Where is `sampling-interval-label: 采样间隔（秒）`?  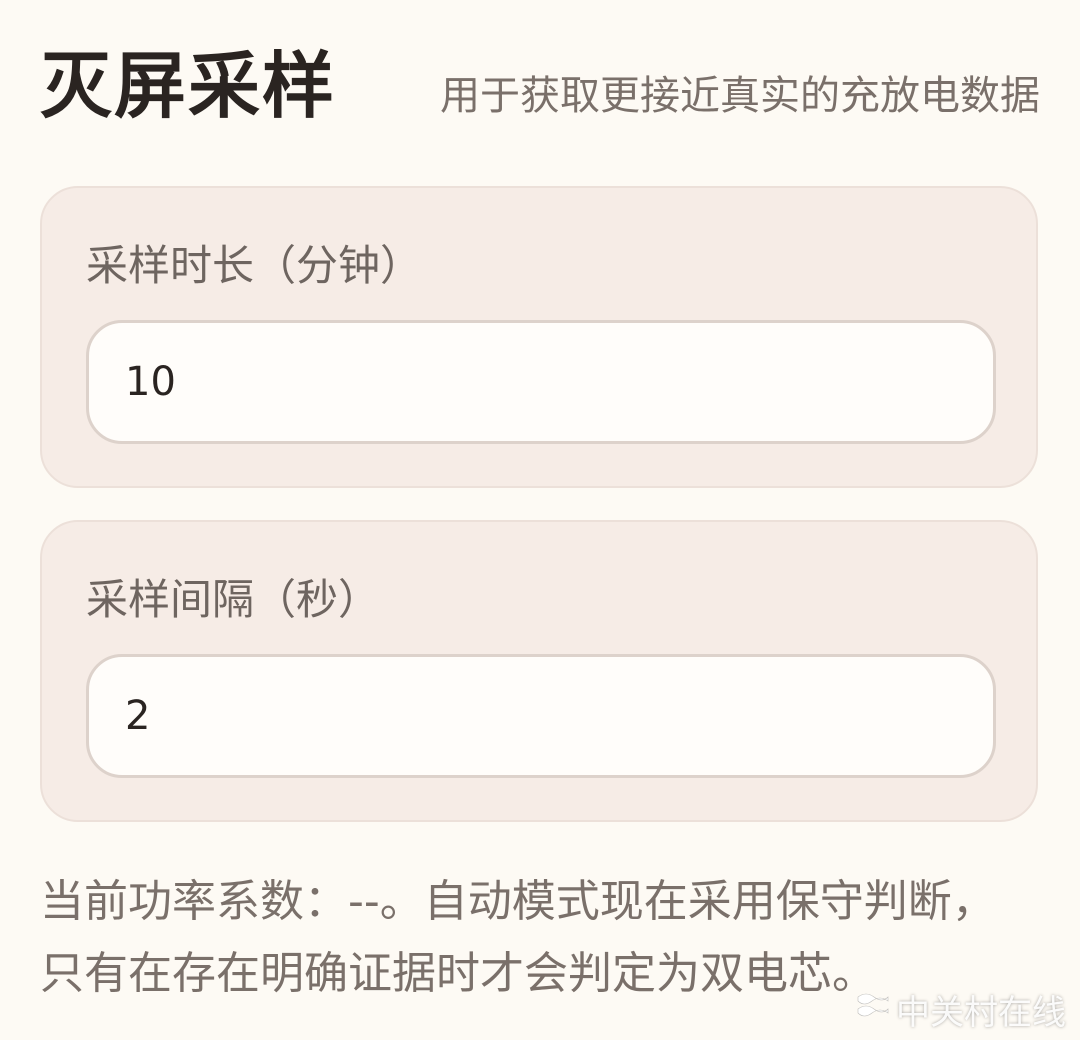
sampling-interval-label: 采样间隔（秒） is located at coordinates (233, 599).